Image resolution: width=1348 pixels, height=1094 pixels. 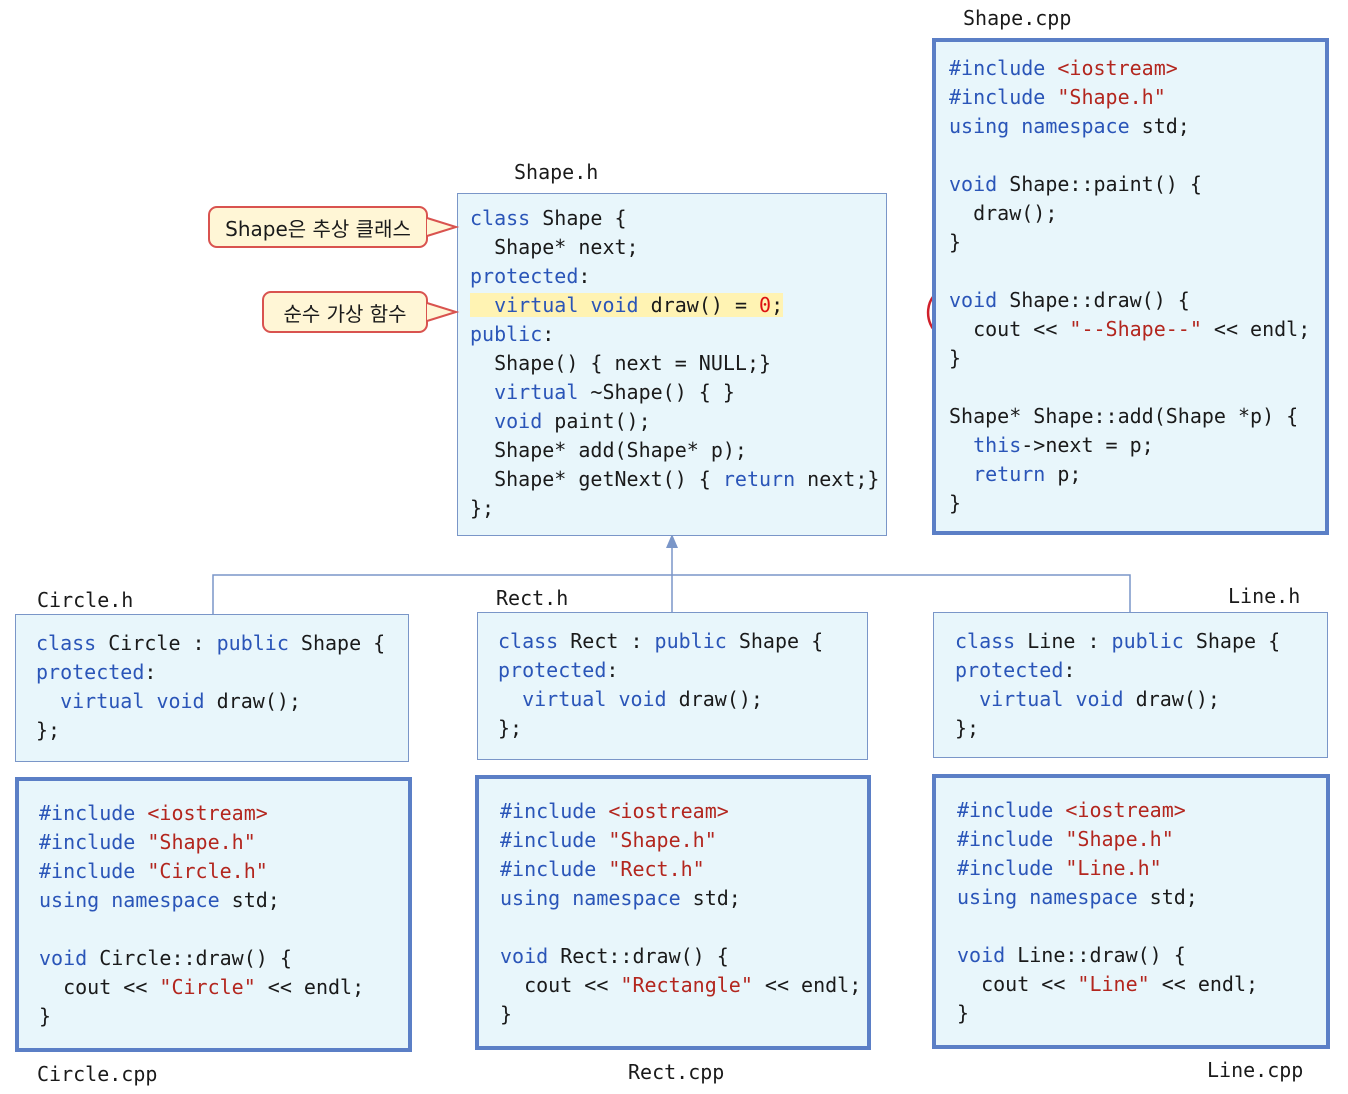 I want to click on pure-virtual-callout-pointer, so click(x=443, y=312).